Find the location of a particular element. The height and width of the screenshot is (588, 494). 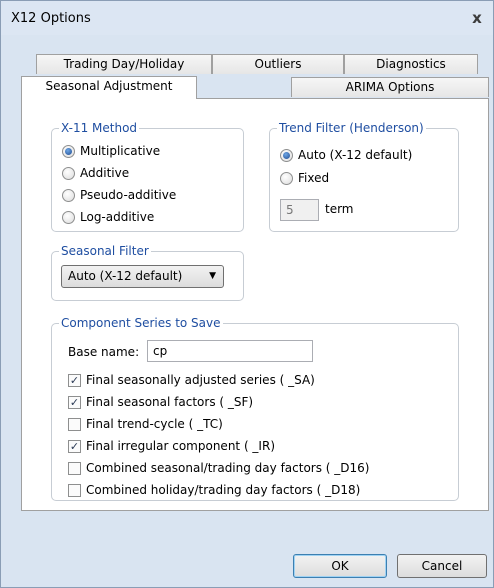

tab-trading-day-holiday: Trading Day/Holiday is located at coordinates (124, 64).